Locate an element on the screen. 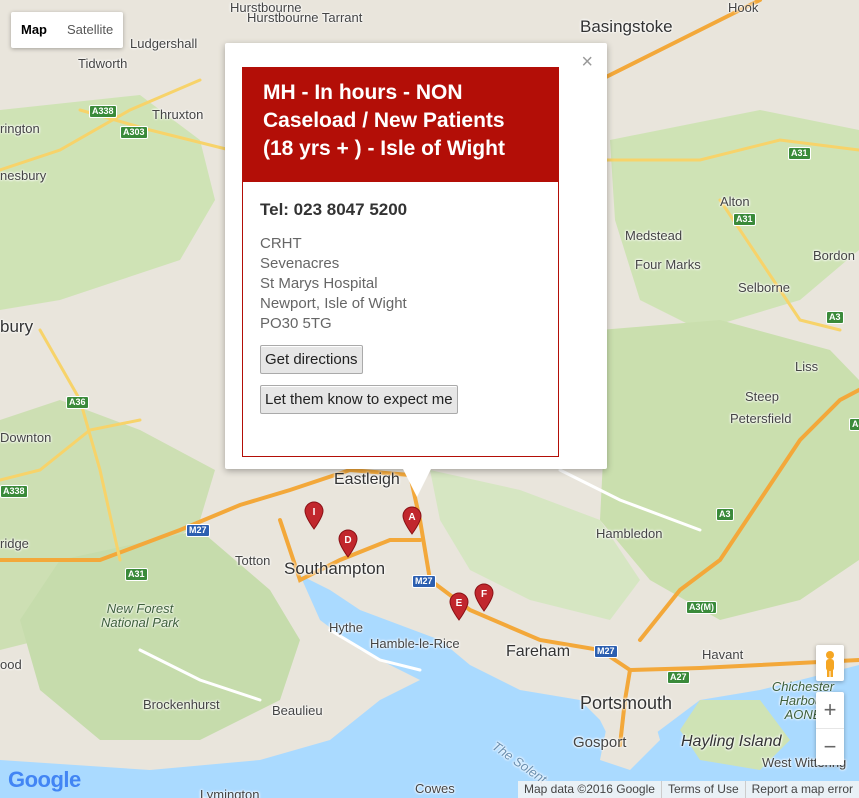  place-label: Medstead is located at coordinates (654, 235).